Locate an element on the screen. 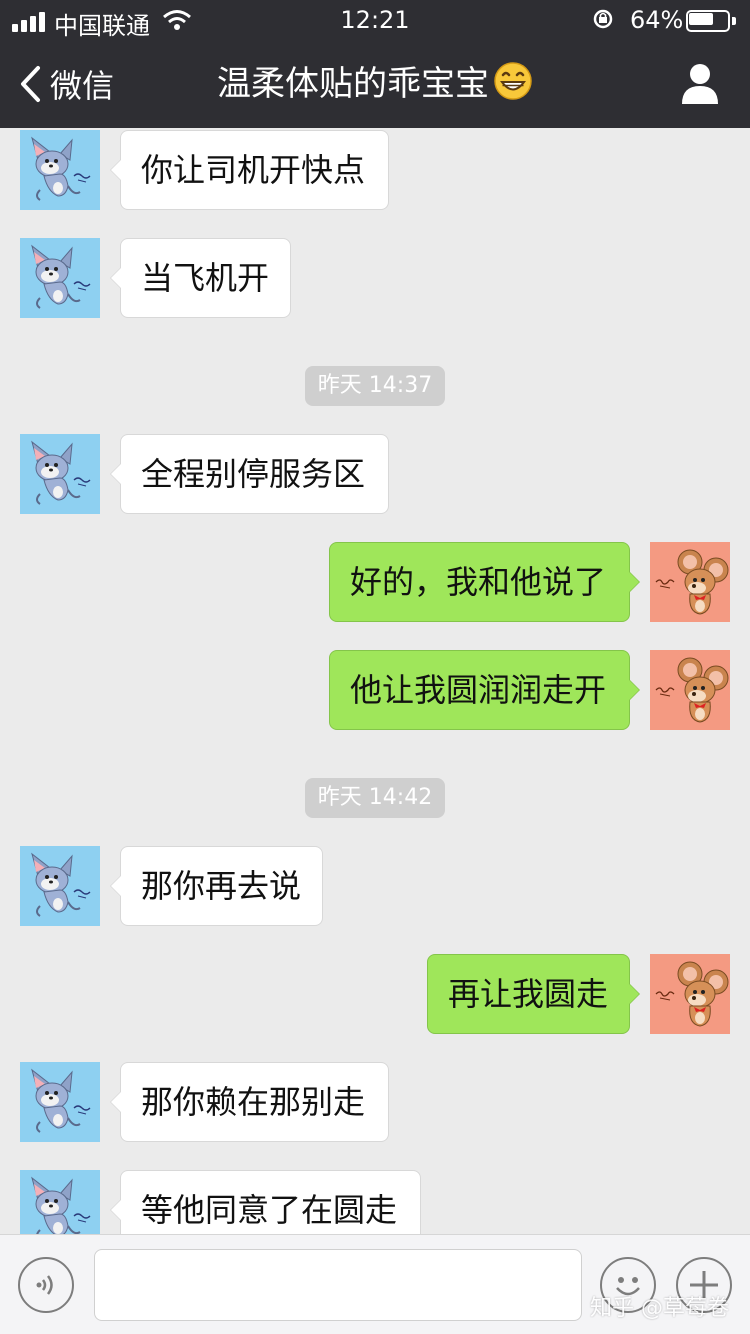 Image resolution: width=750 pixels, height=1334 pixels. timestamp: 昨天 14:42 is located at coordinates (375, 798).